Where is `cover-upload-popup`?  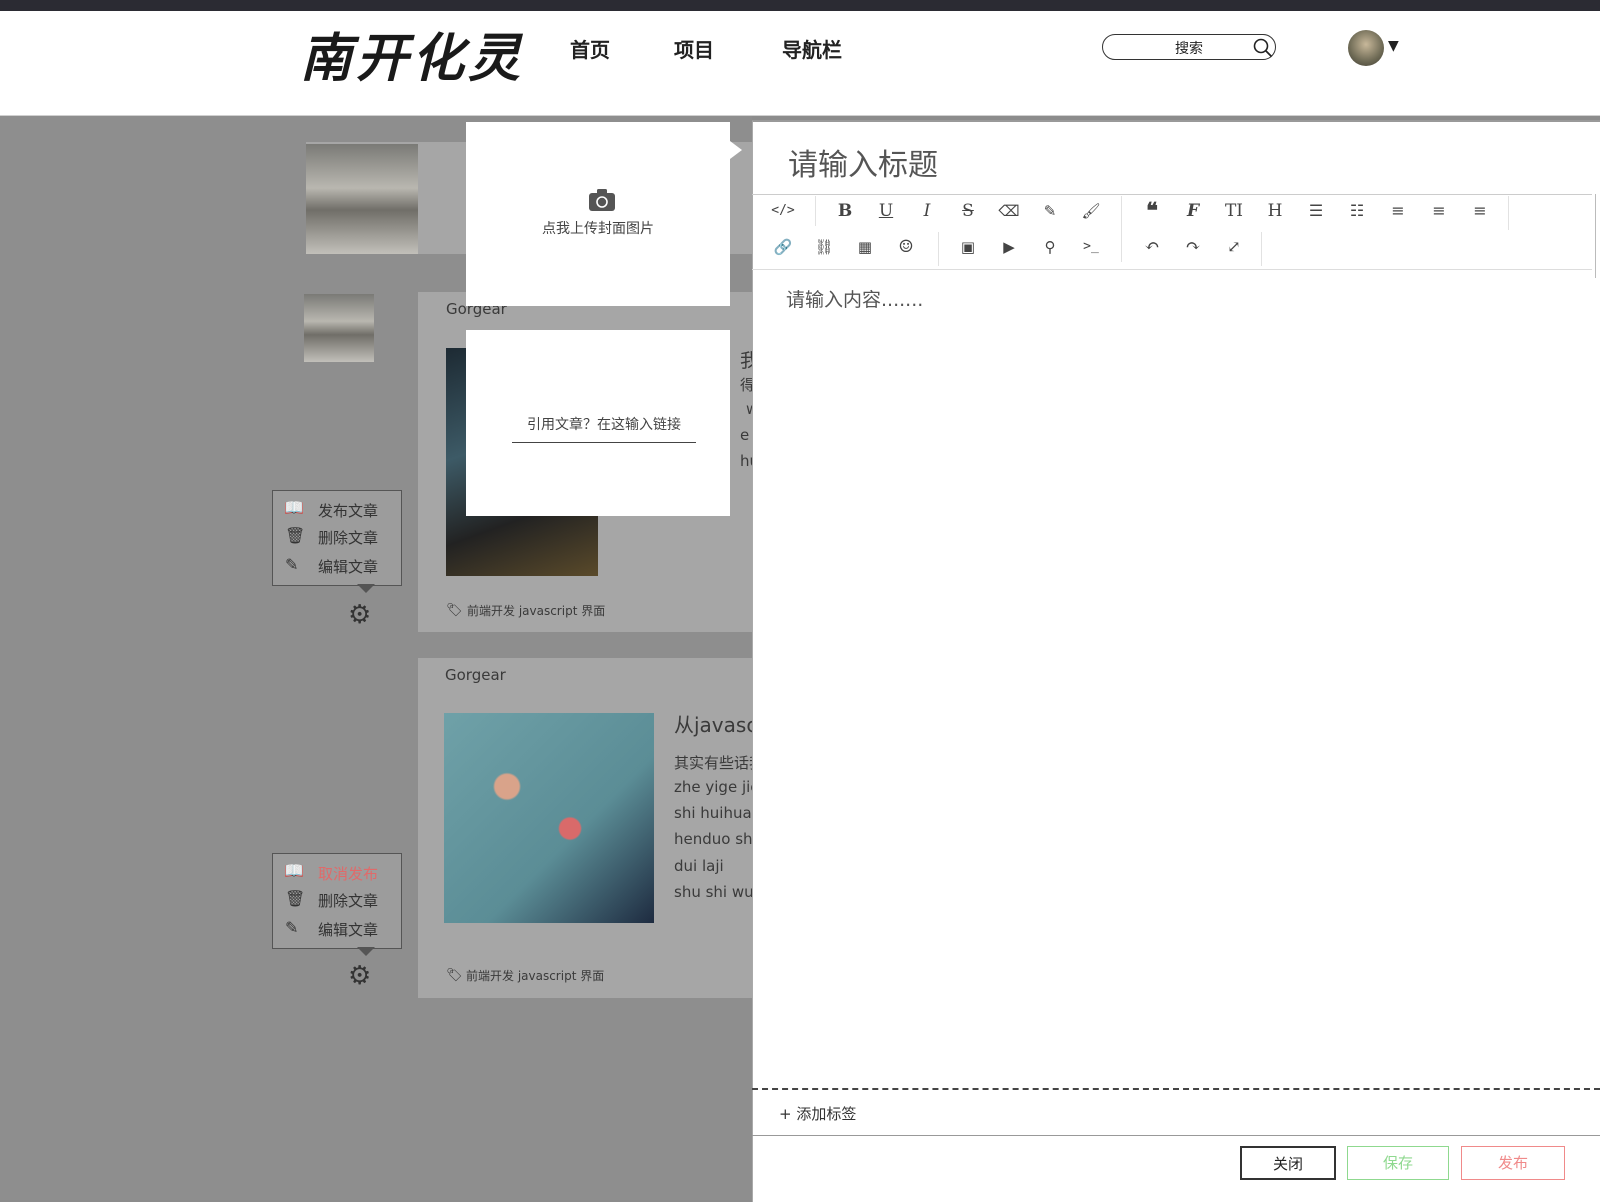
cover-upload-popup is located at coordinates (598, 214).